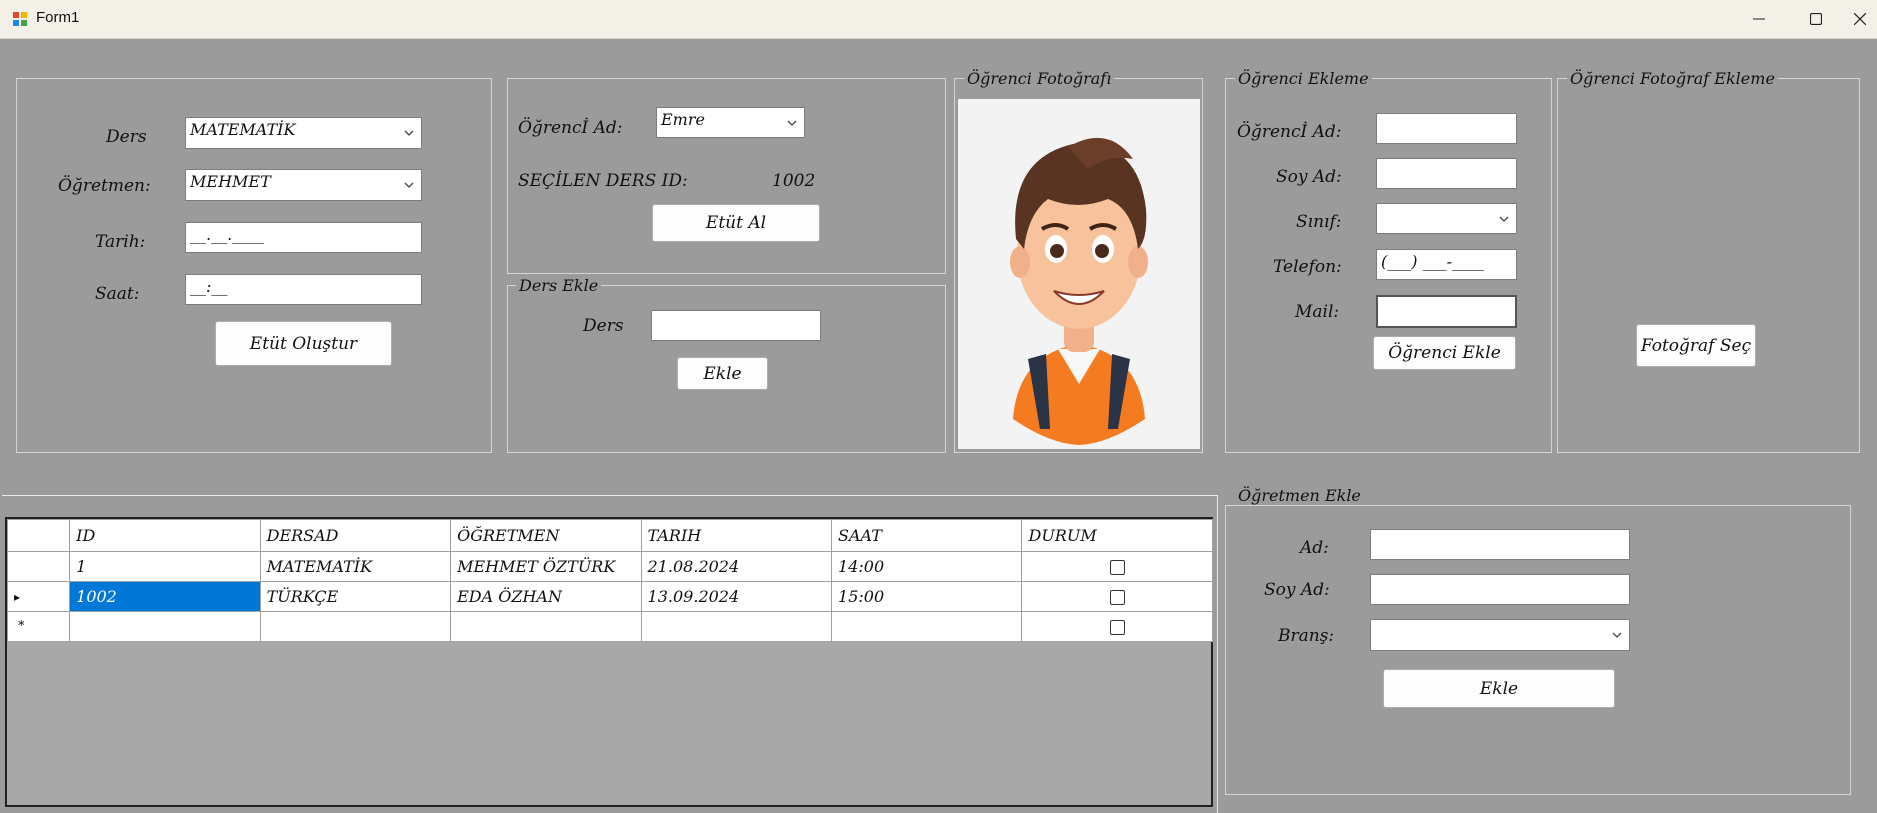  What do you see at coordinates (546, 596) in the screenshot?
I see `cell-ogretmen: EDA ÖZHAN` at bounding box center [546, 596].